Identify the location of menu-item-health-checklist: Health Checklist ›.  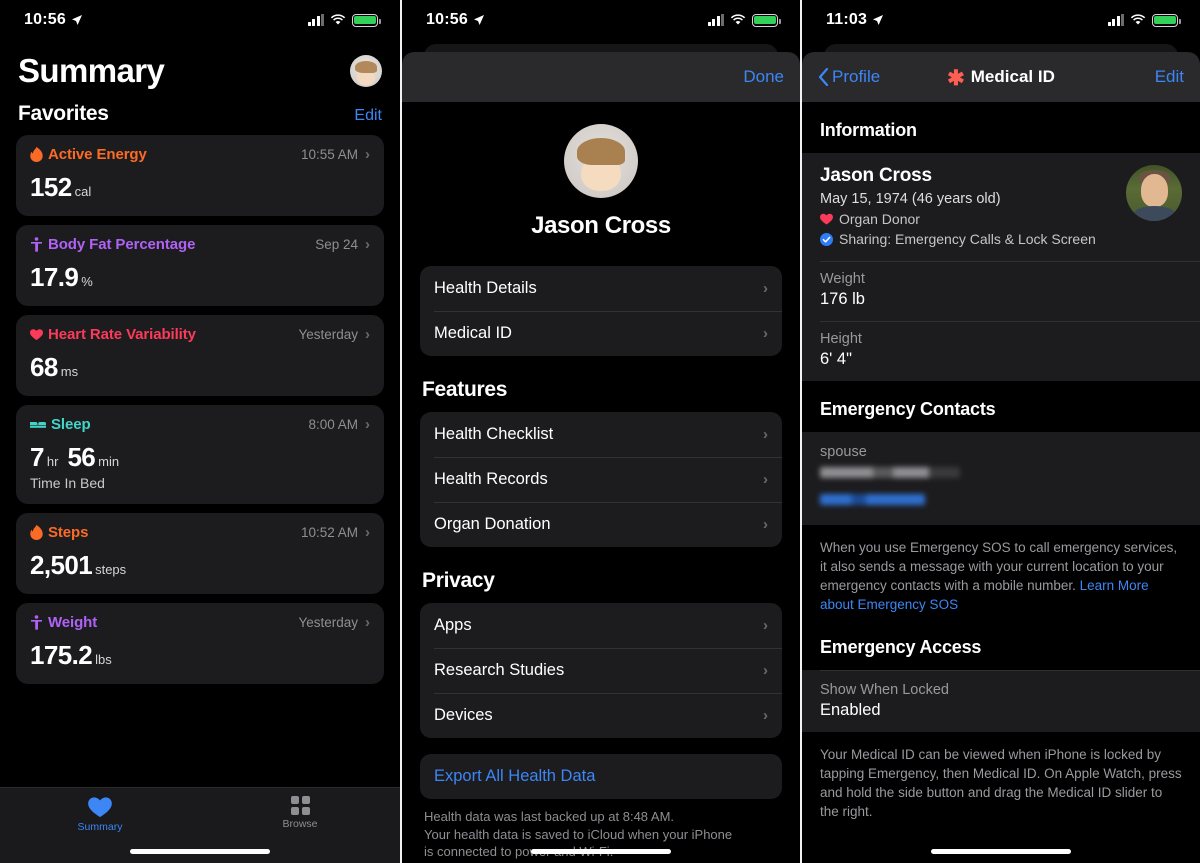
(601, 434).